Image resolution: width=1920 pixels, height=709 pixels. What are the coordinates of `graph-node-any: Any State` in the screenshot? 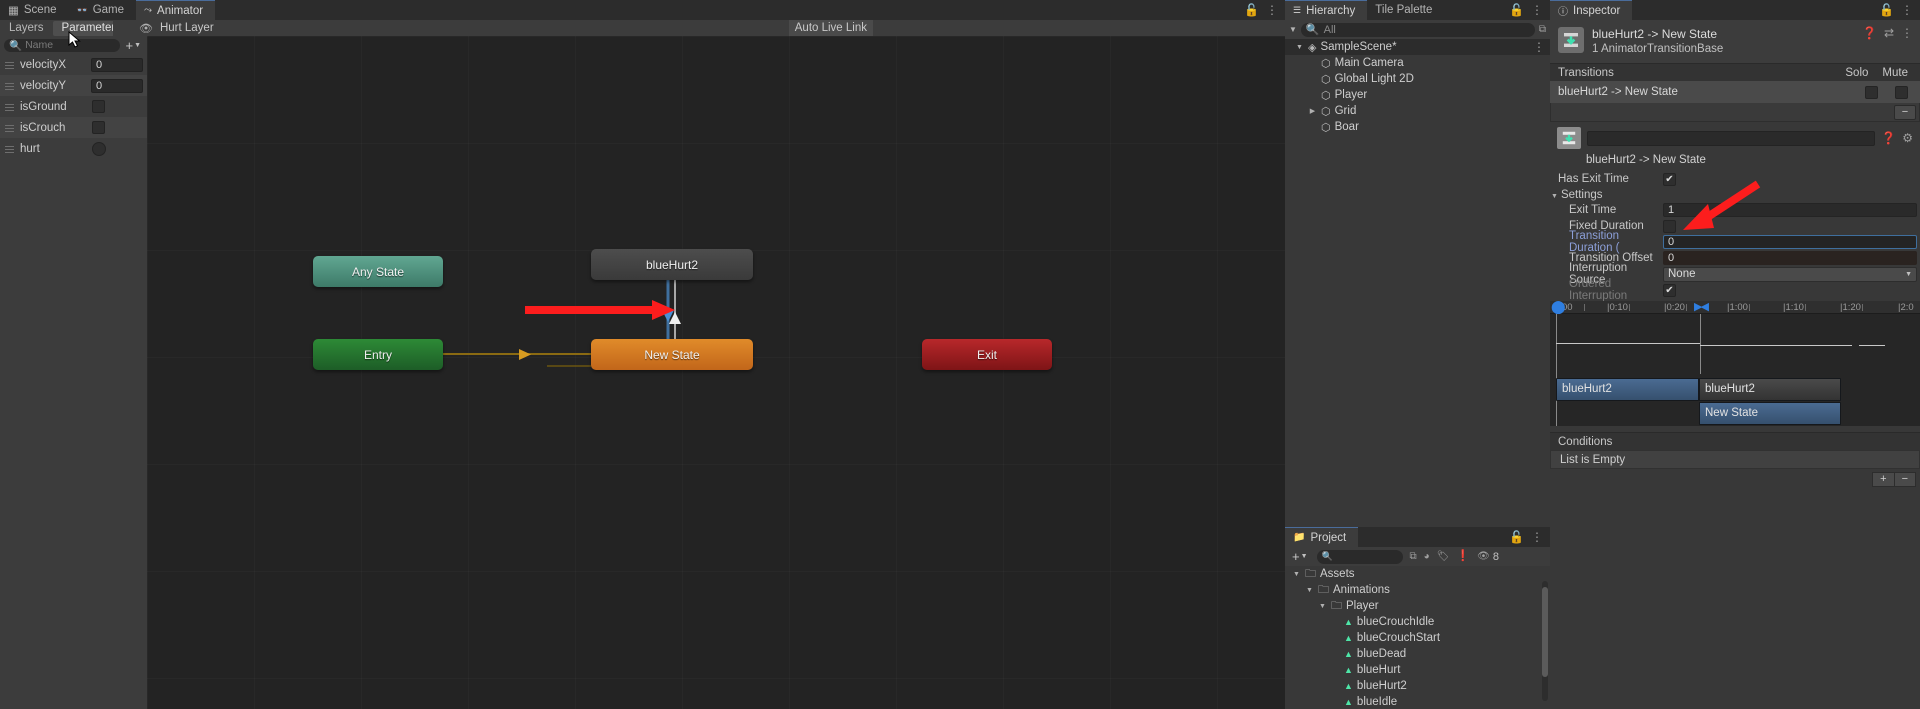 It's located at (378, 271).